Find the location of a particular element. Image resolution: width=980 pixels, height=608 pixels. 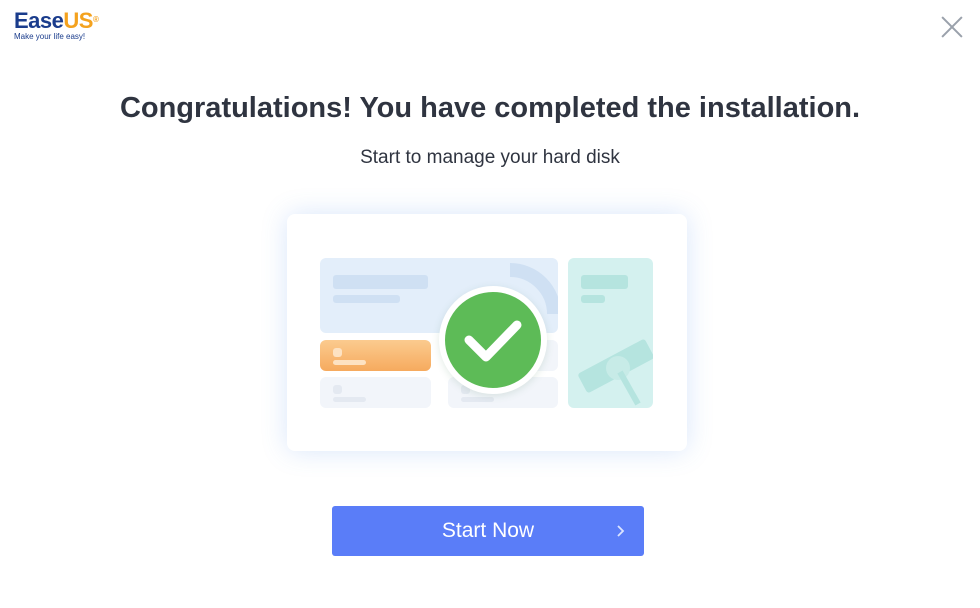

start-now-label: Start Now is located at coordinates (488, 530).